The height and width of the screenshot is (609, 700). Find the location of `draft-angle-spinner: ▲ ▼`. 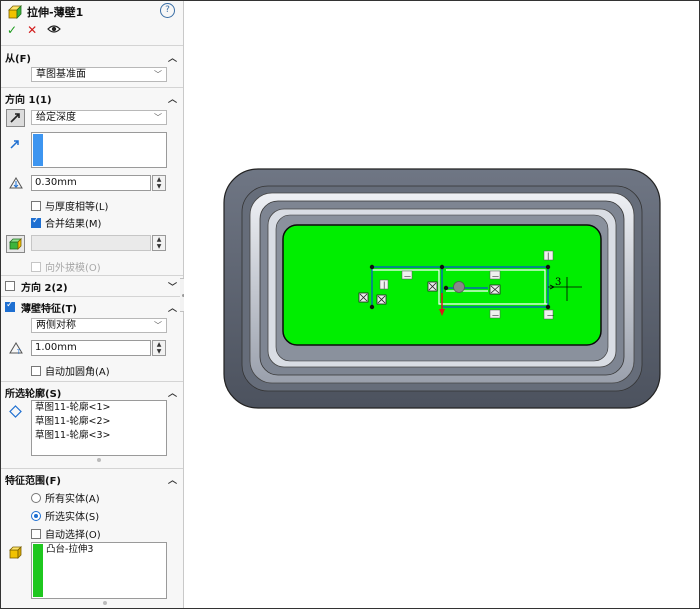

draft-angle-spinner: ▲ ▼ is located at coordinates (159, 243).